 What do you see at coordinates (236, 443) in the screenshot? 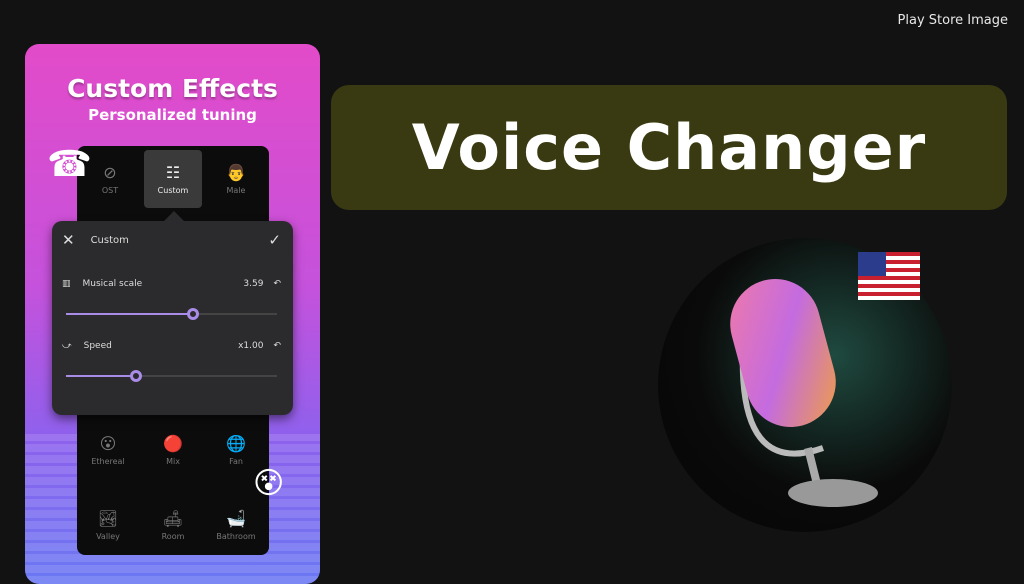
I see `fan-icon: 🌐` at bounding box center [236, 443].